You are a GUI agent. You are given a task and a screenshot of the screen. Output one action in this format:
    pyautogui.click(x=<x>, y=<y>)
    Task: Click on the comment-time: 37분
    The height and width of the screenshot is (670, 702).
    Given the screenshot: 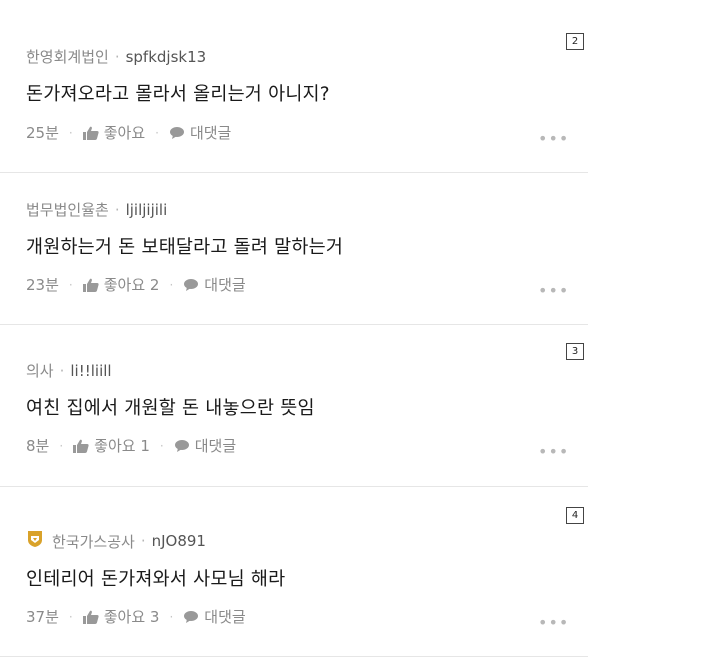 What is the action you would take?
    pyautogui.click(x=42, y=617)
    